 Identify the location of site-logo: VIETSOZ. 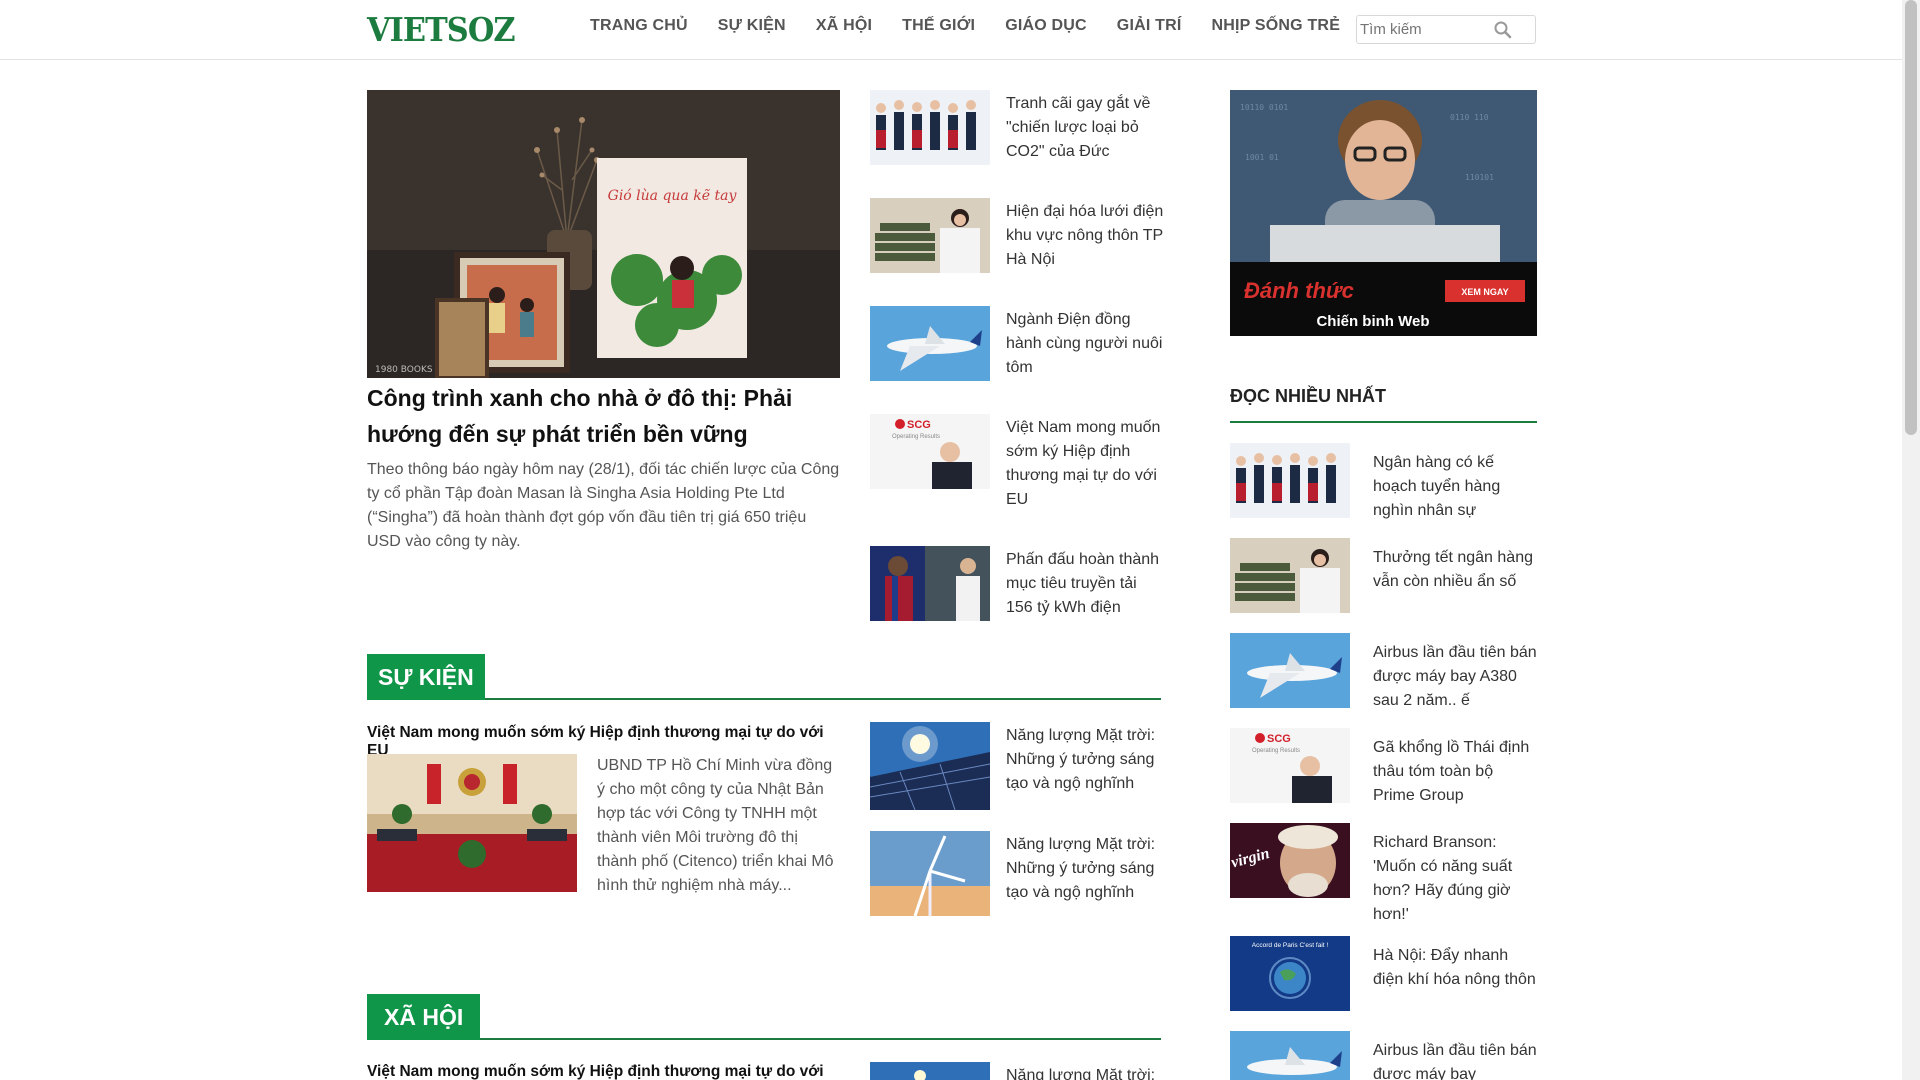
(441, 29).